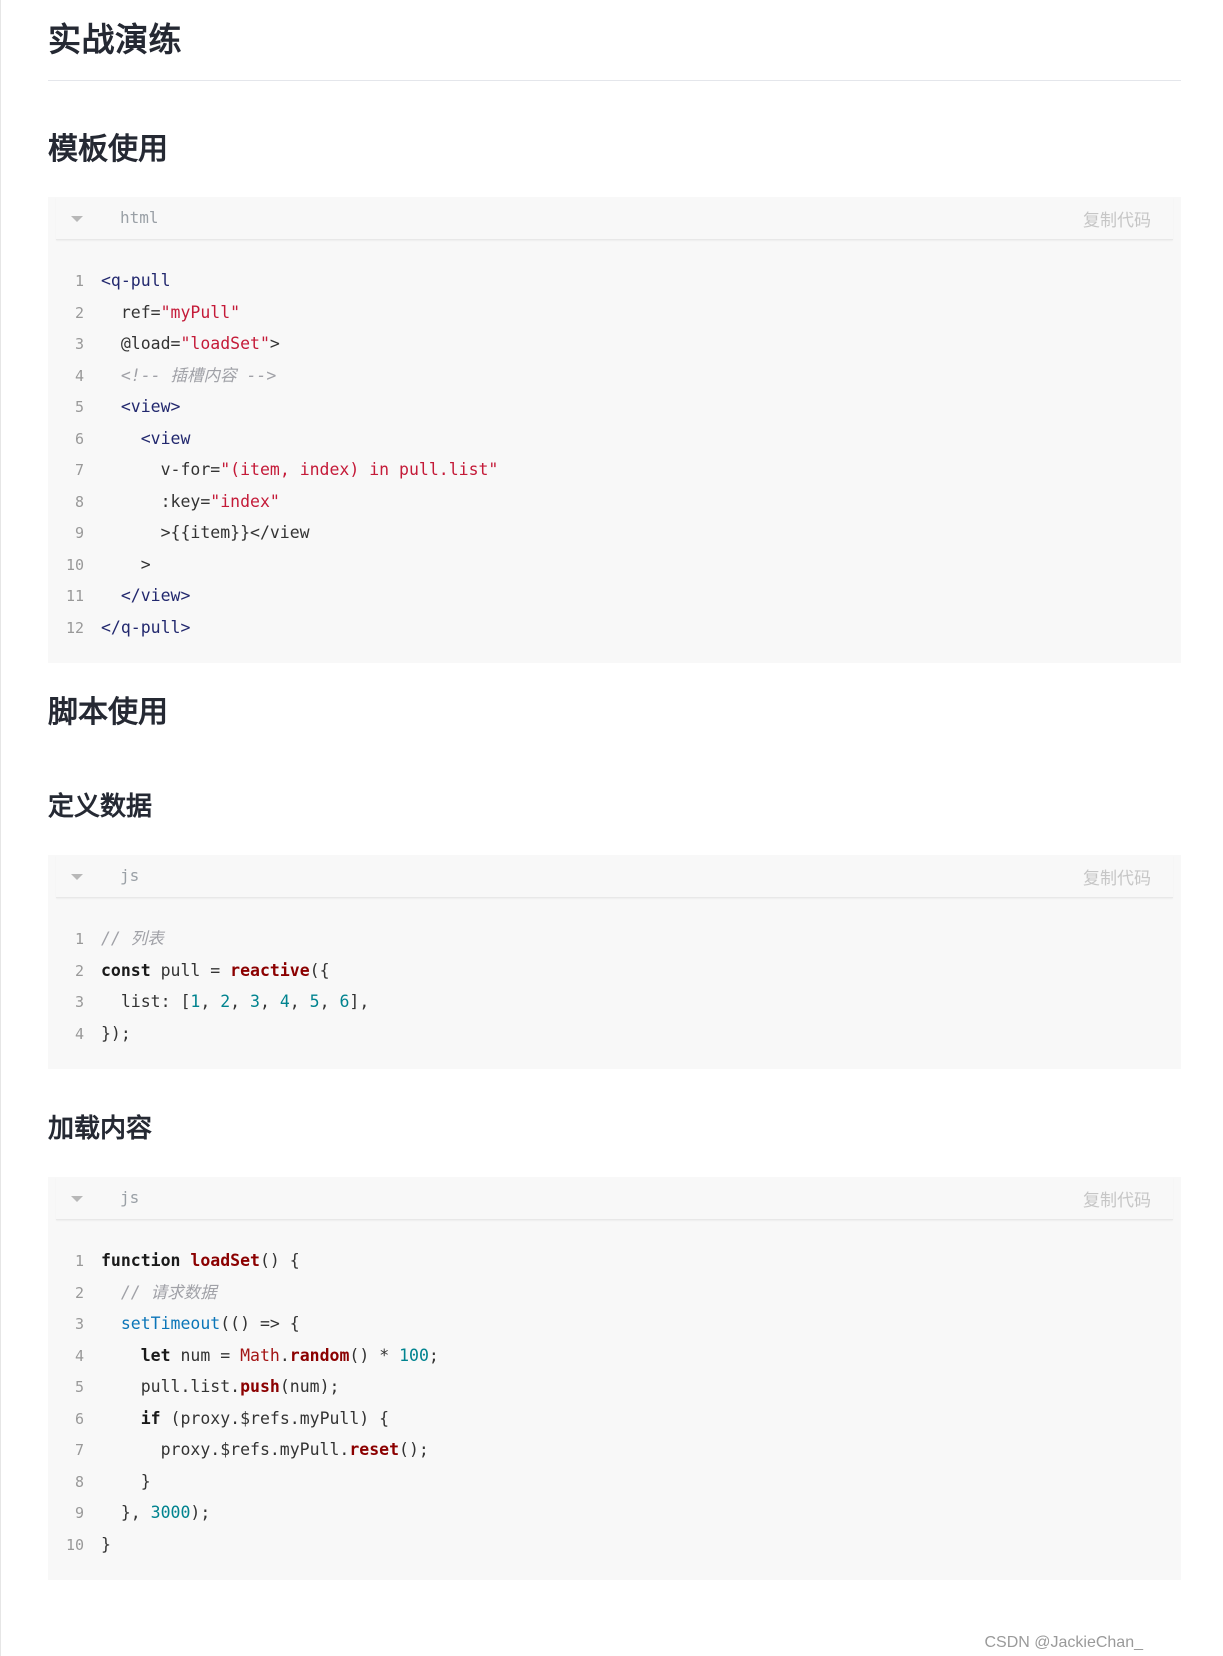  What do you see at coordinates (205, 532) in the screenshot?
I see `code-token: >{{item}}</view` at bounding box center [205, 532].